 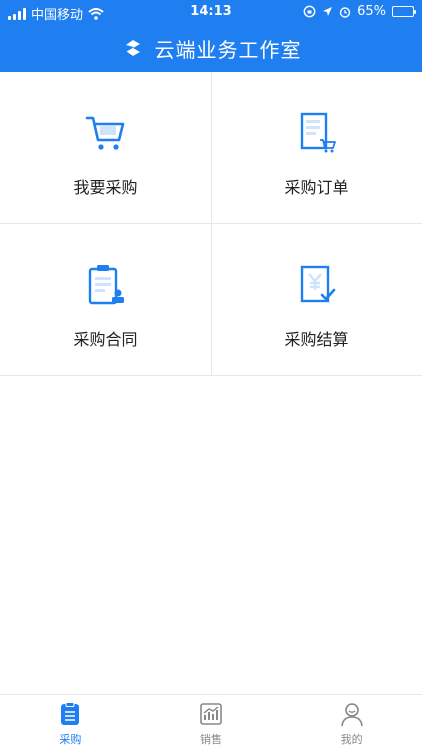 I want to click on menu-item-contracts: 采购合同, so click(x=105, y=300).